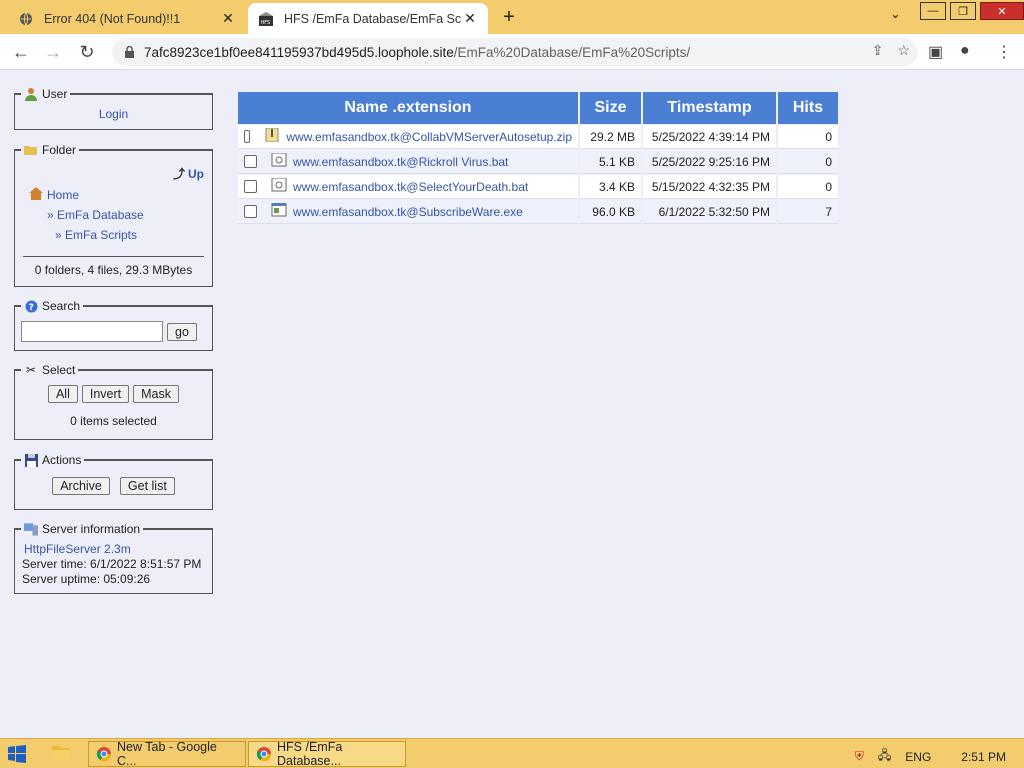 This screenshot has height=768, width=1024. I want to click on home-link: Home, so click(63, 195).